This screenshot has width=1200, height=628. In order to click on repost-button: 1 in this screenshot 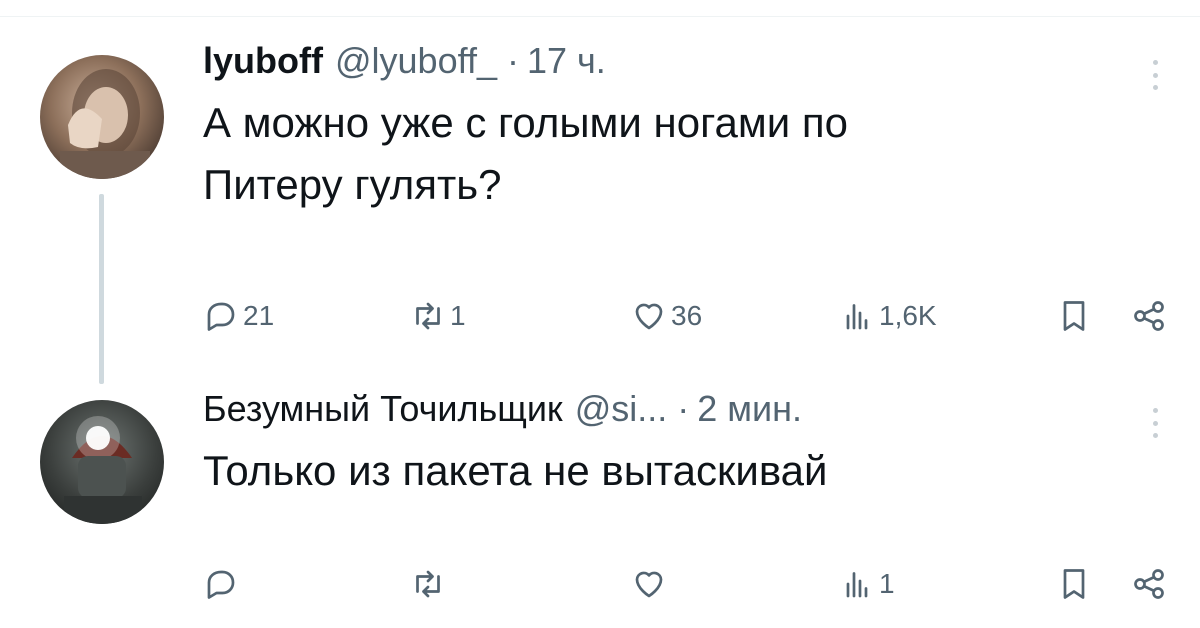, I will do `click(438, 316)`.